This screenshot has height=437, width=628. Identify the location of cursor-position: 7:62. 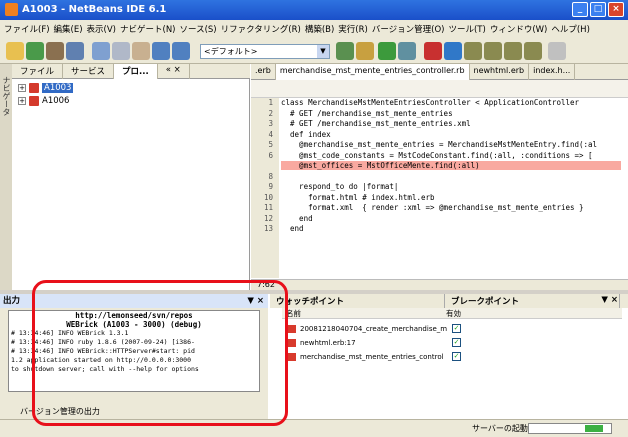
(266, 284).